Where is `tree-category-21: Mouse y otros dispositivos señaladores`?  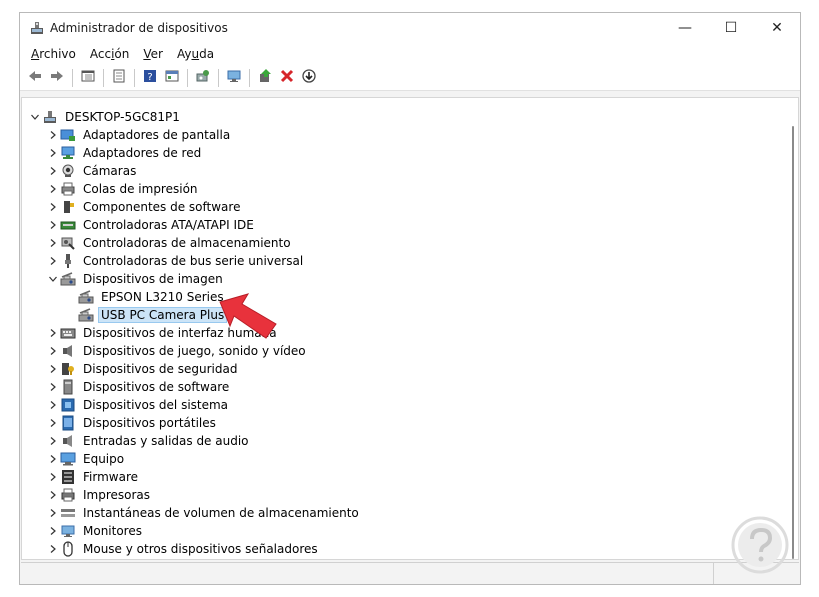 tree-category-21: Mouse y otros dispositivos señaladores is located at coordinates (183, 549).